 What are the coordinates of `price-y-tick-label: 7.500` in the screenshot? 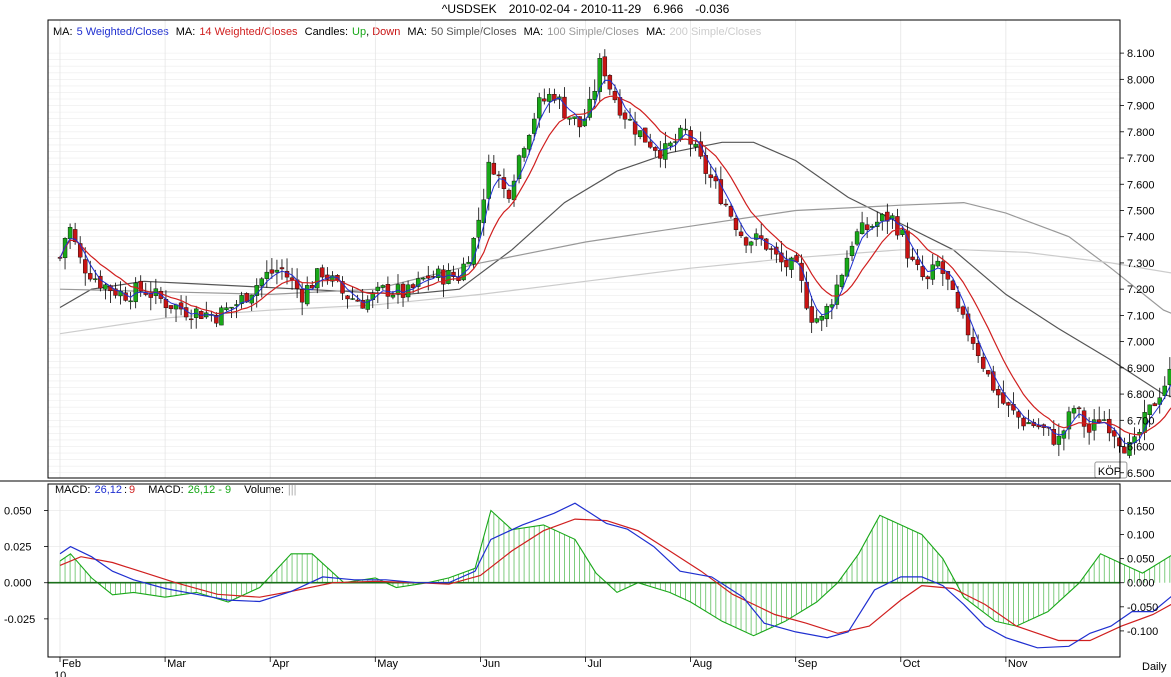 It's located at (1141, 211).